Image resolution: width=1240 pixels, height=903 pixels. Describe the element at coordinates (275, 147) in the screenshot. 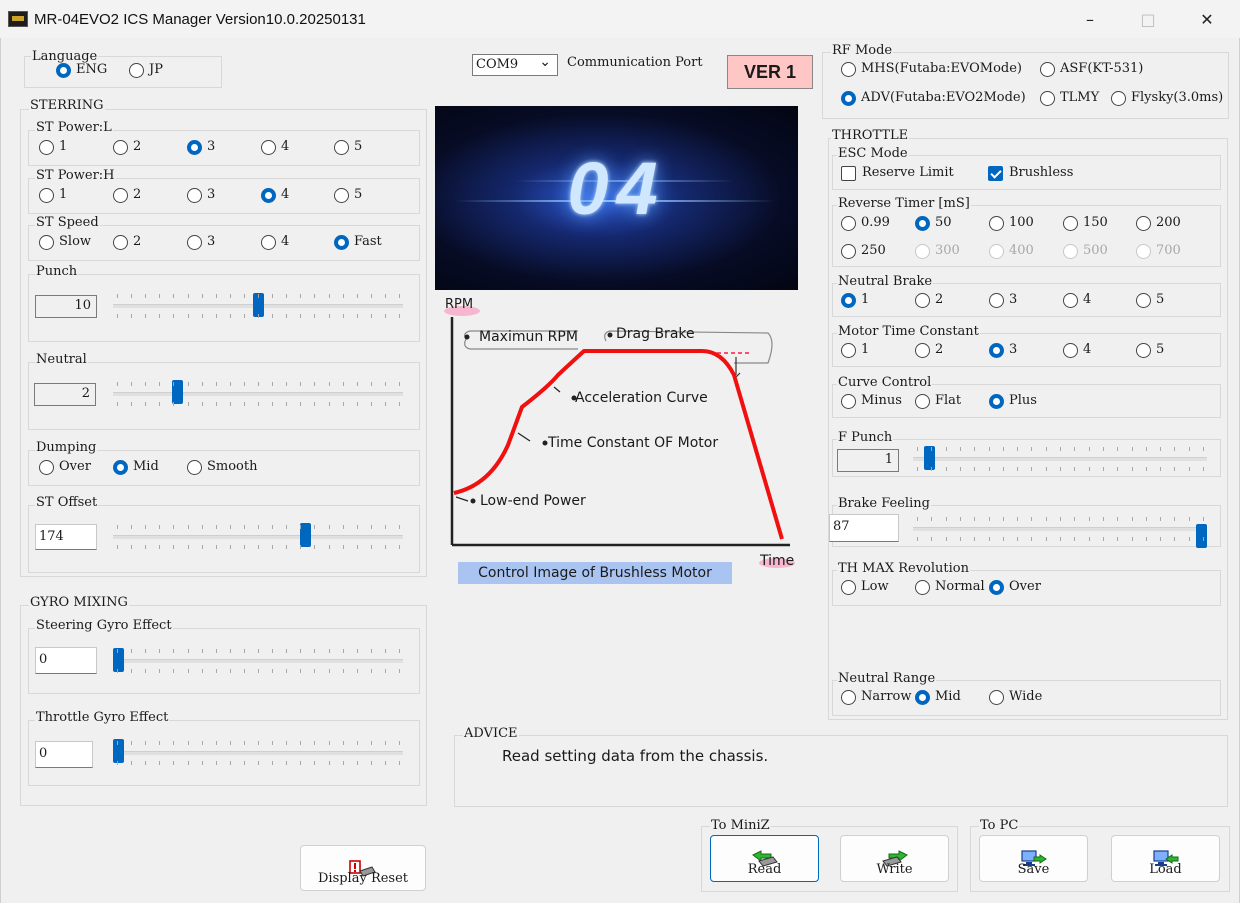

I see `st-power-l-4: 4` at that location.